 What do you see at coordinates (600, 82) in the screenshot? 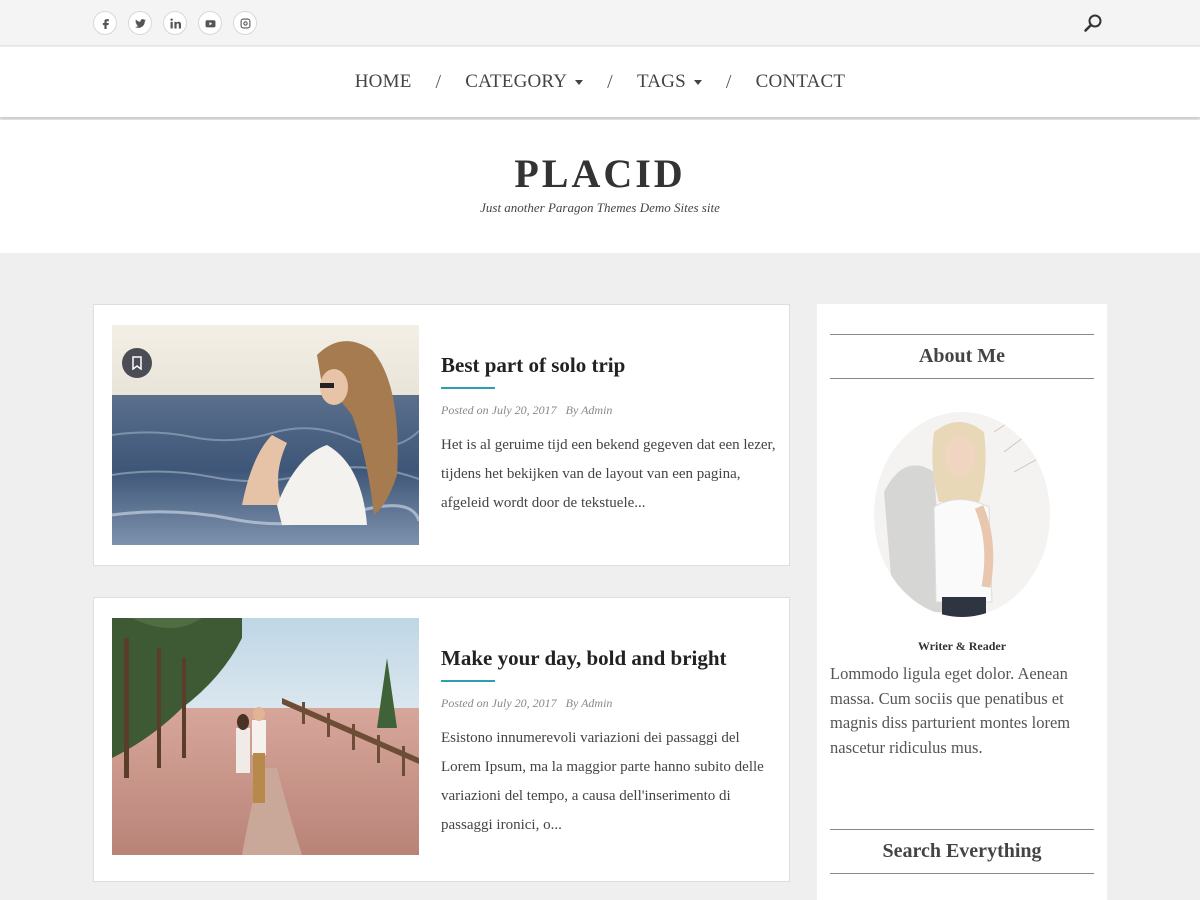
I see `main-navigation: HOME / CATEGORY / TAGS / CONTACT` at bounding box center [600, 82].